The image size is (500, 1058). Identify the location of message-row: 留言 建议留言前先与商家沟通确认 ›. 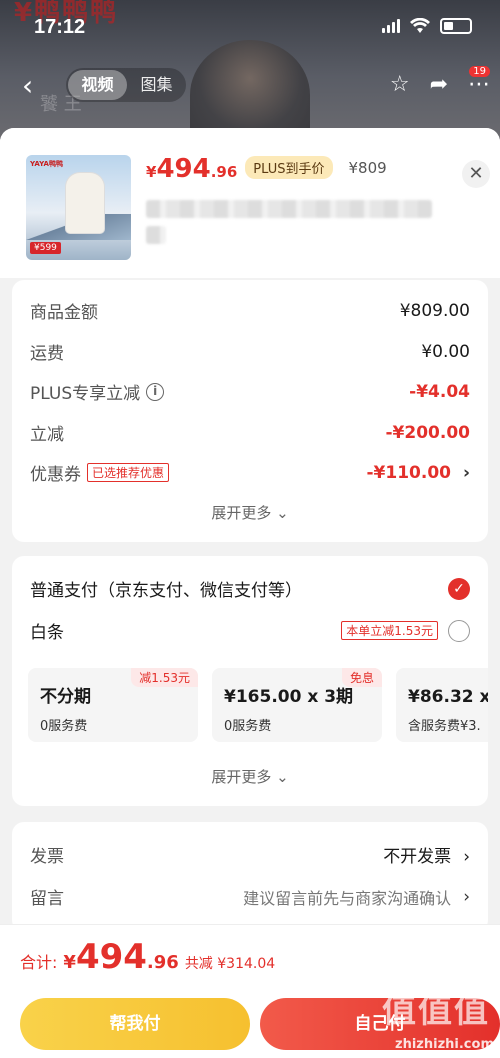
(250, 897).